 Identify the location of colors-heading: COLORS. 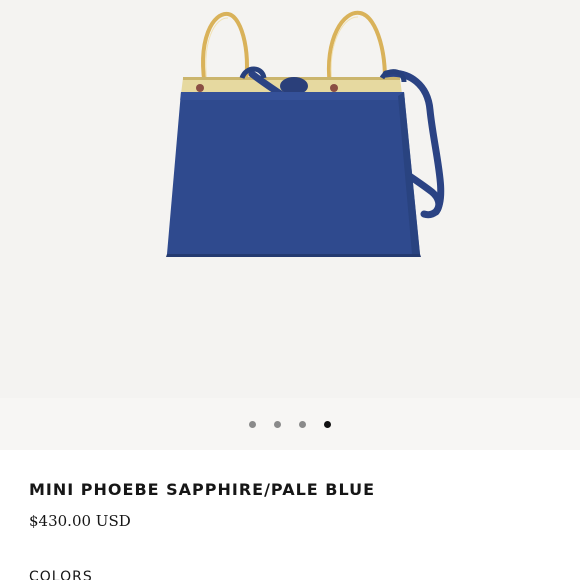
(61, 574).